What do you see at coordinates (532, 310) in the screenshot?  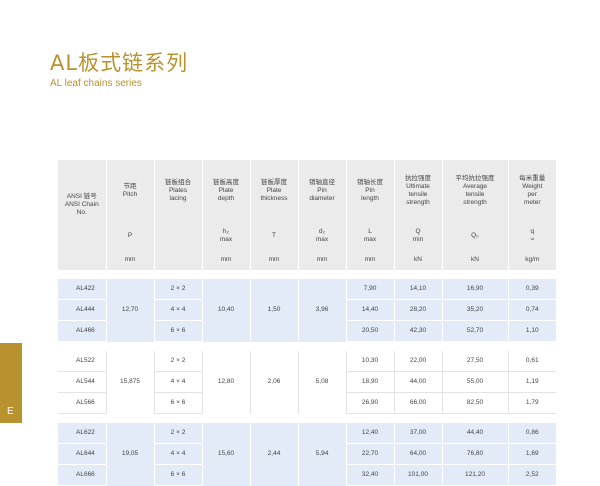 I see `cell-weight: 0,74` at bounding box center [532, 310].